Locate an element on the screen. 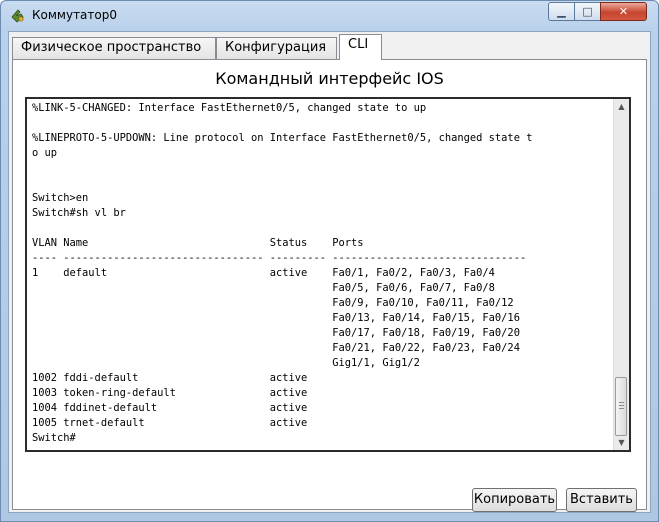 The image size is (659, 522). scroll-down-arrow-icon: ▼ is located at coordinates (621, 442).